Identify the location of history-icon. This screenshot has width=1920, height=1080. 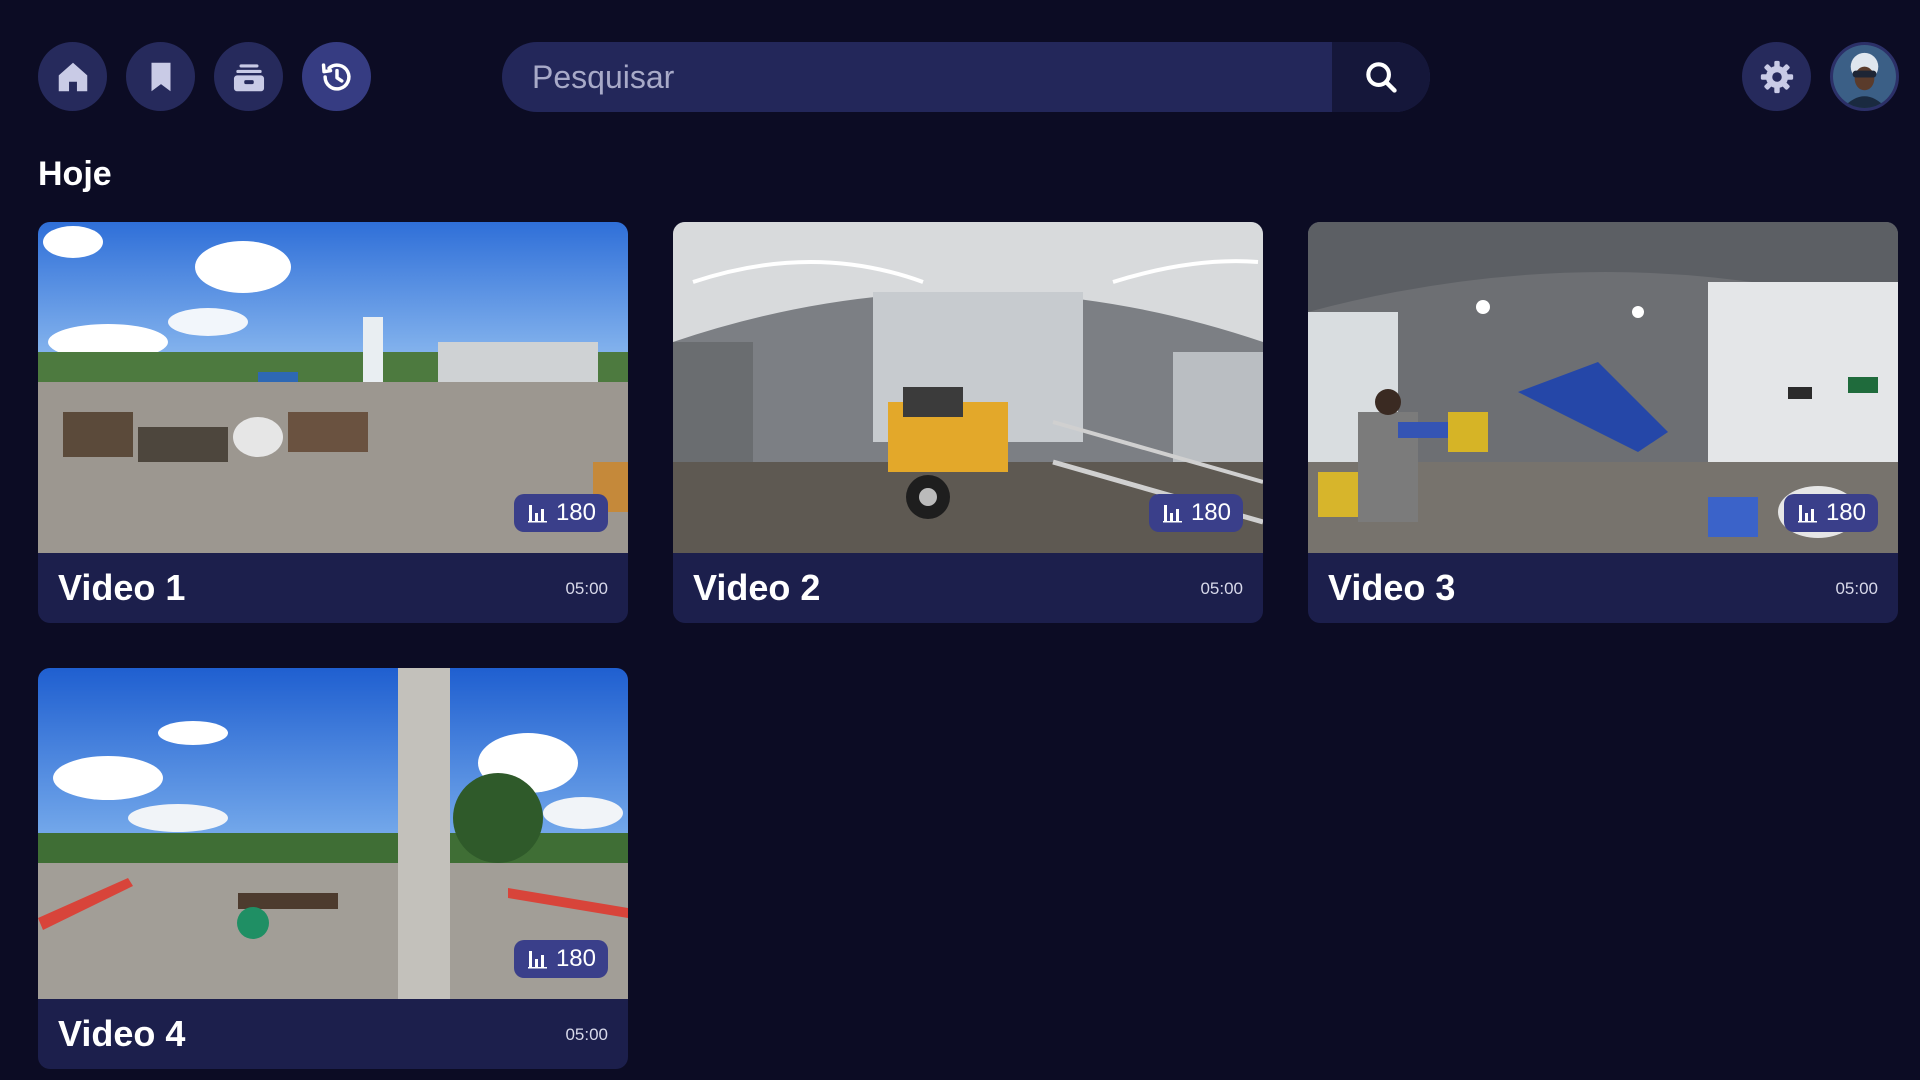
(336, 76).